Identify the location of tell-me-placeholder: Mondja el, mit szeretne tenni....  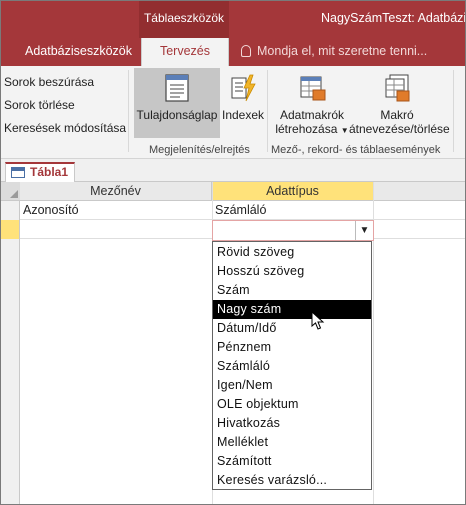
(342, 51).